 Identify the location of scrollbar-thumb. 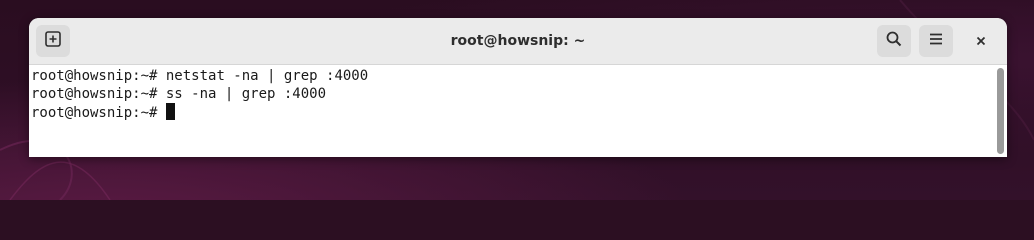
(1000, 111).